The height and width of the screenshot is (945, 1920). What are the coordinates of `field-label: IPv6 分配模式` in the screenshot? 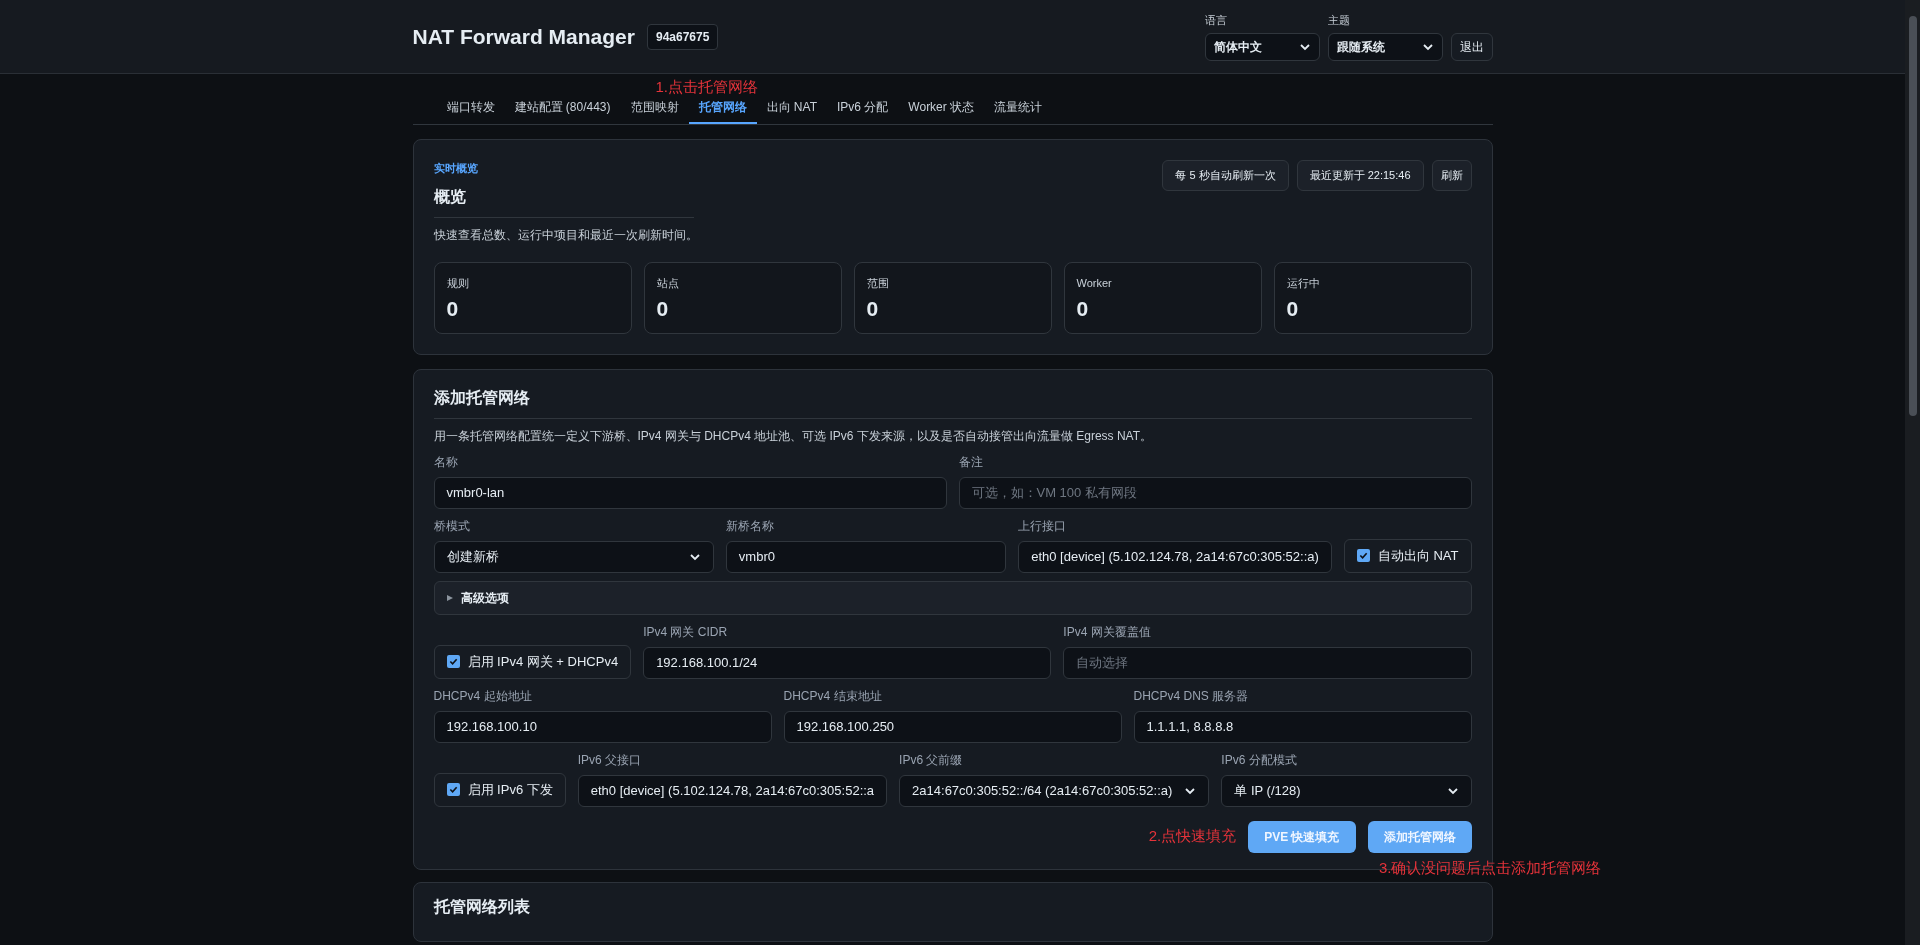 It's located at (1259, 760).